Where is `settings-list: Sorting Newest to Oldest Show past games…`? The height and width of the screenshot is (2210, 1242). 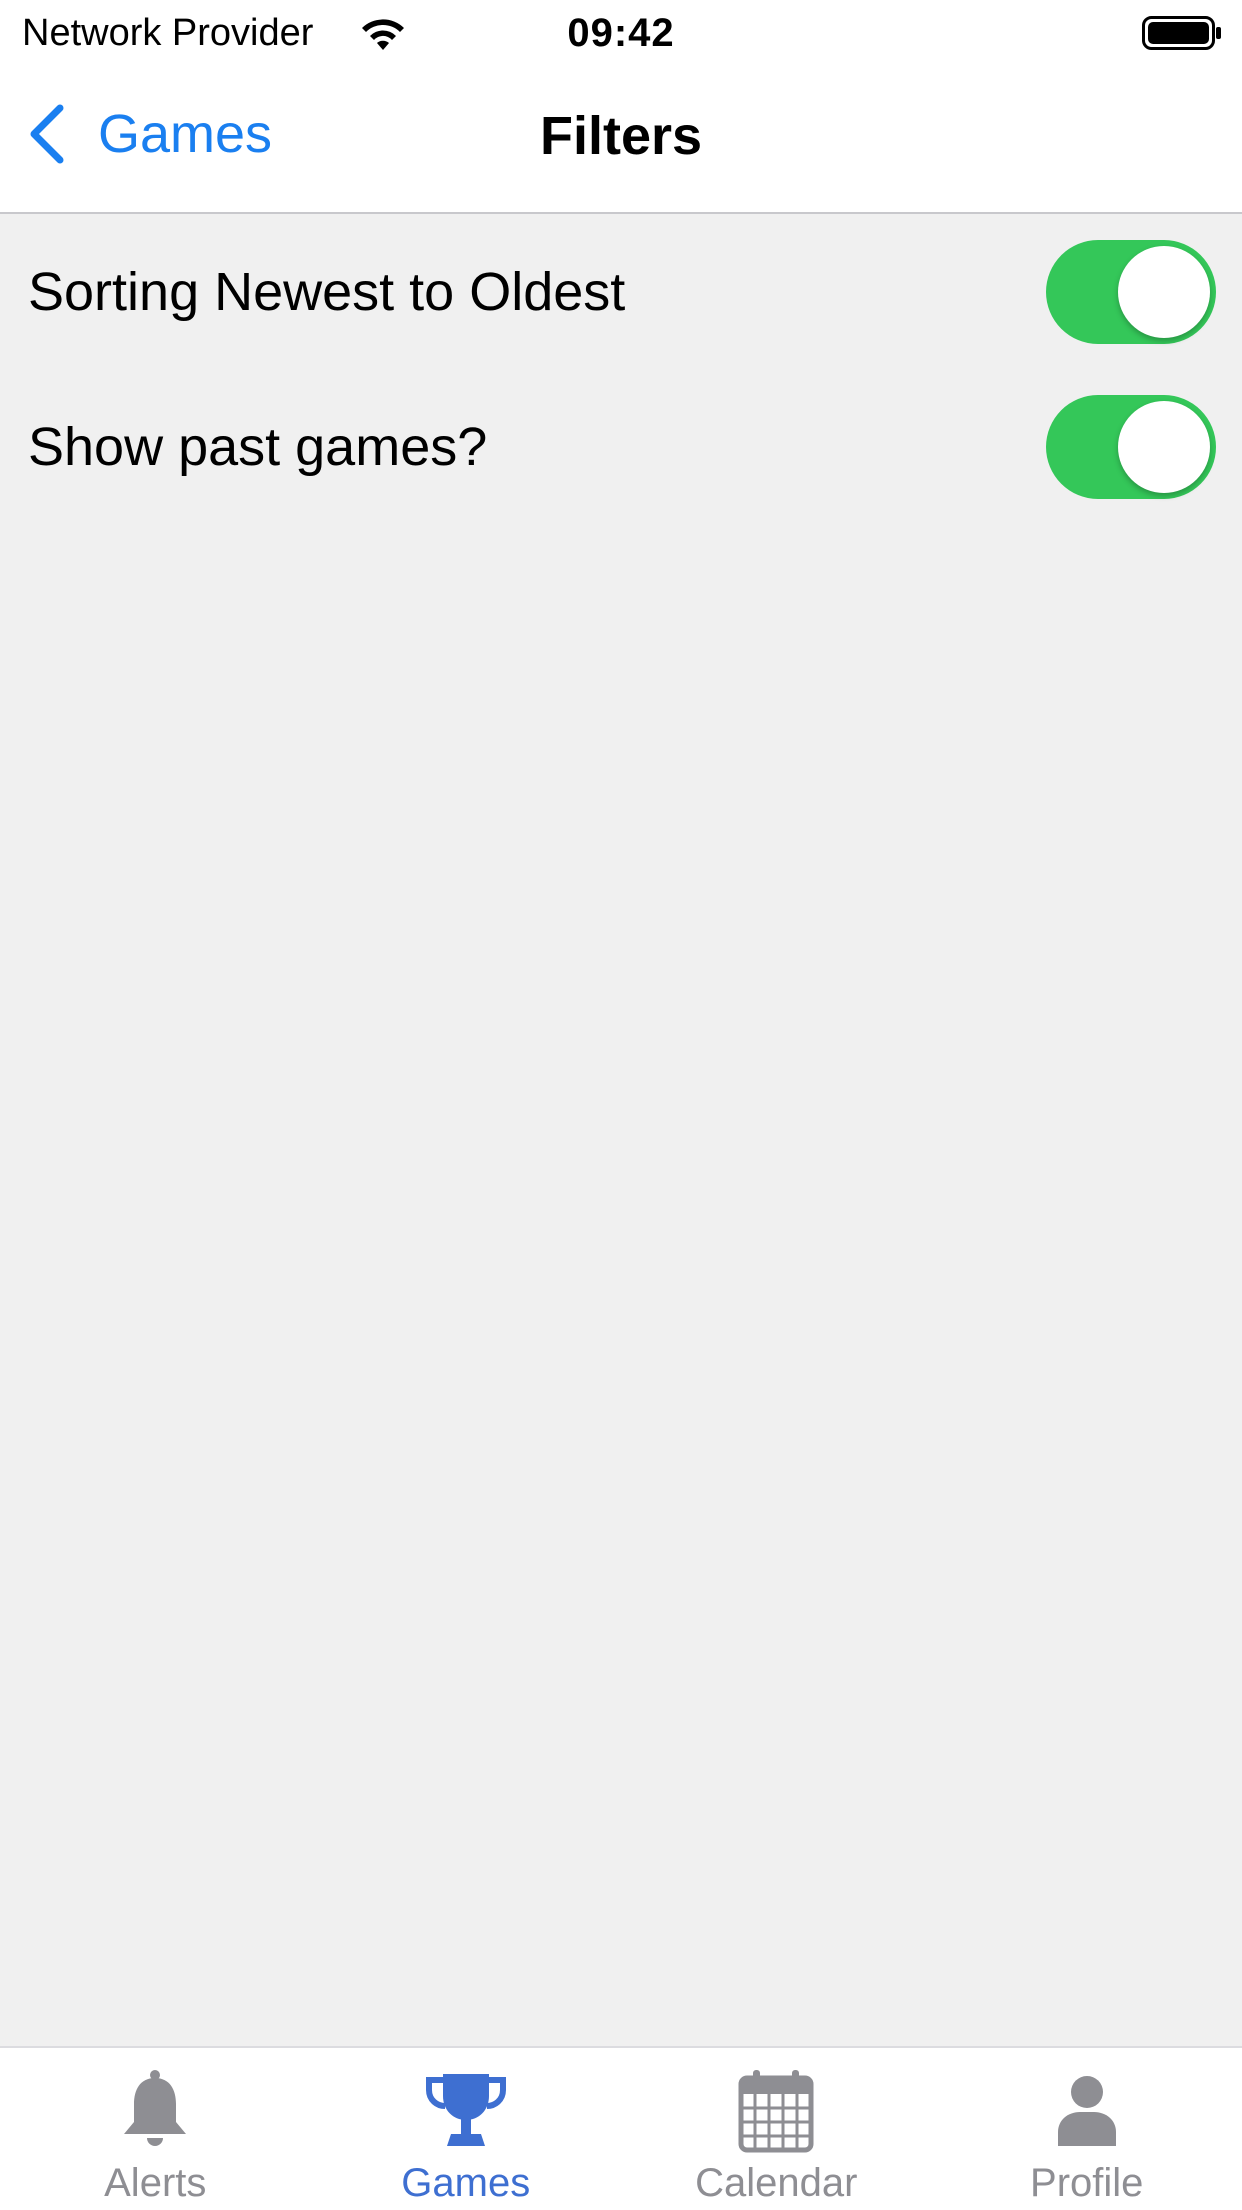 settings-list: Sorting Newest to Oldest Show past games… is located at coordinates (621, 369).